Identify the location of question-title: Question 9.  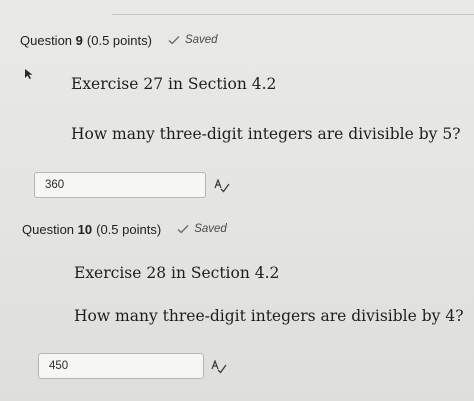
(51, 40).